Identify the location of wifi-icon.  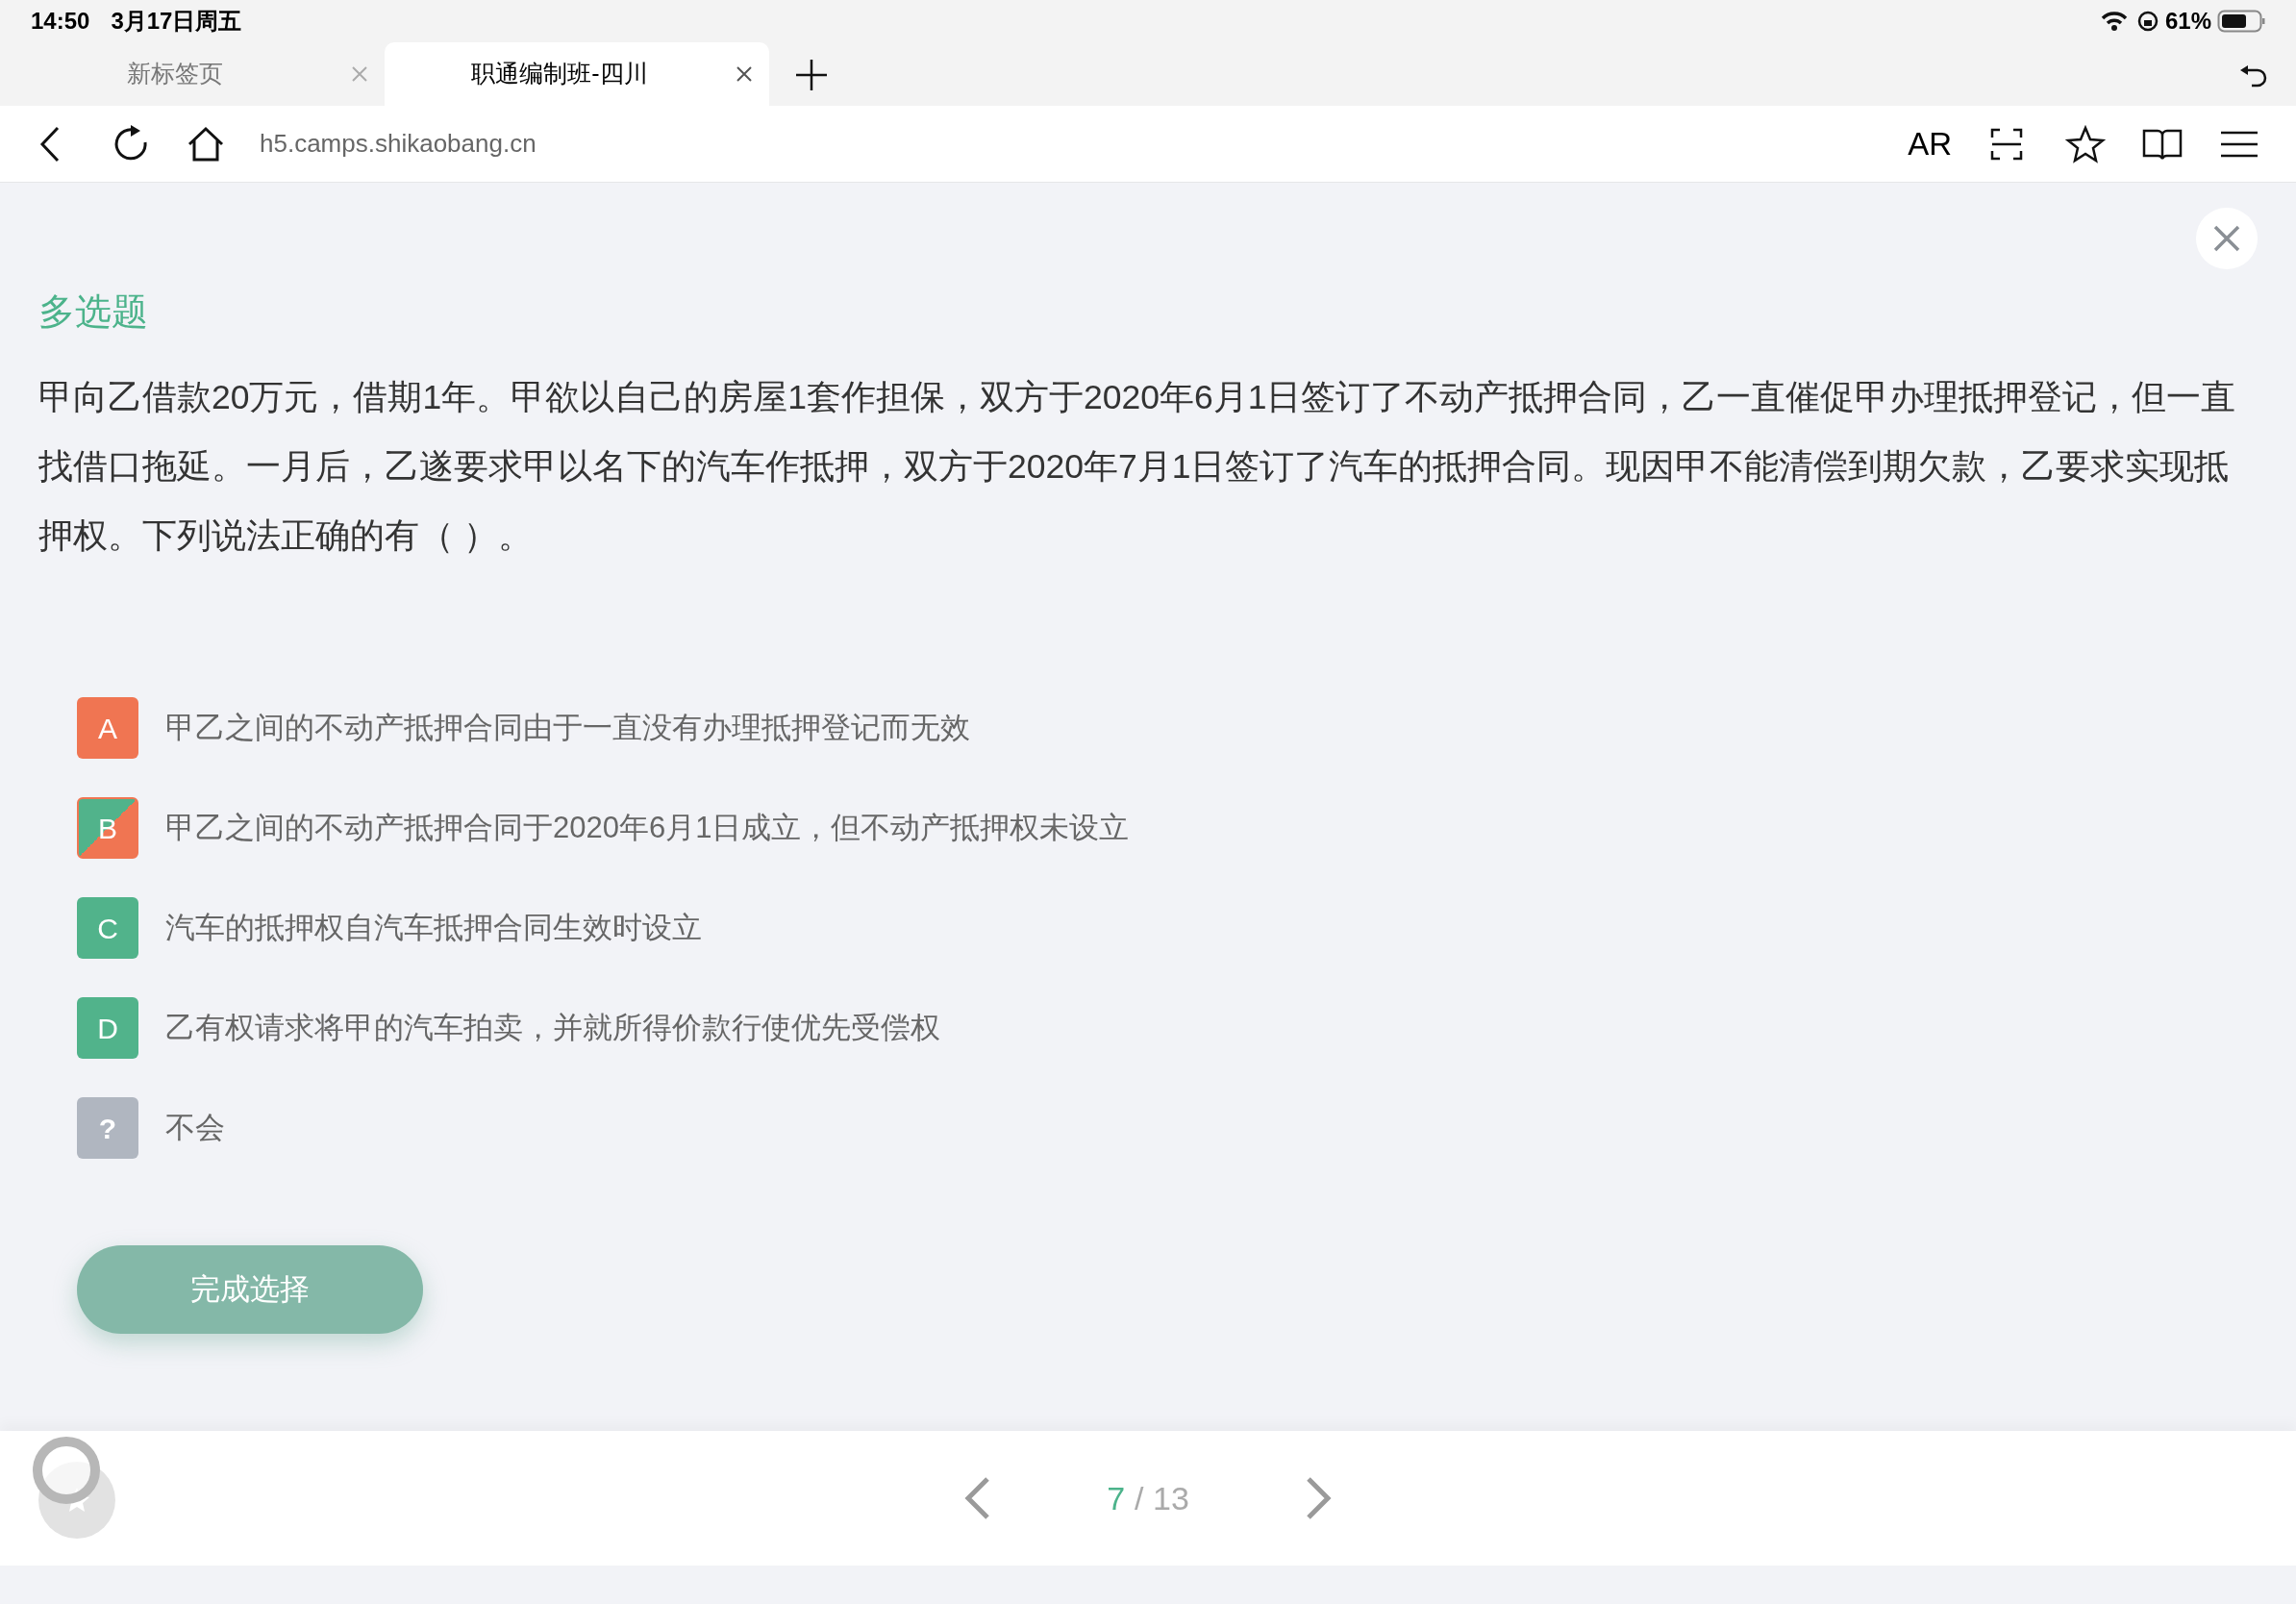
(2114, 21).